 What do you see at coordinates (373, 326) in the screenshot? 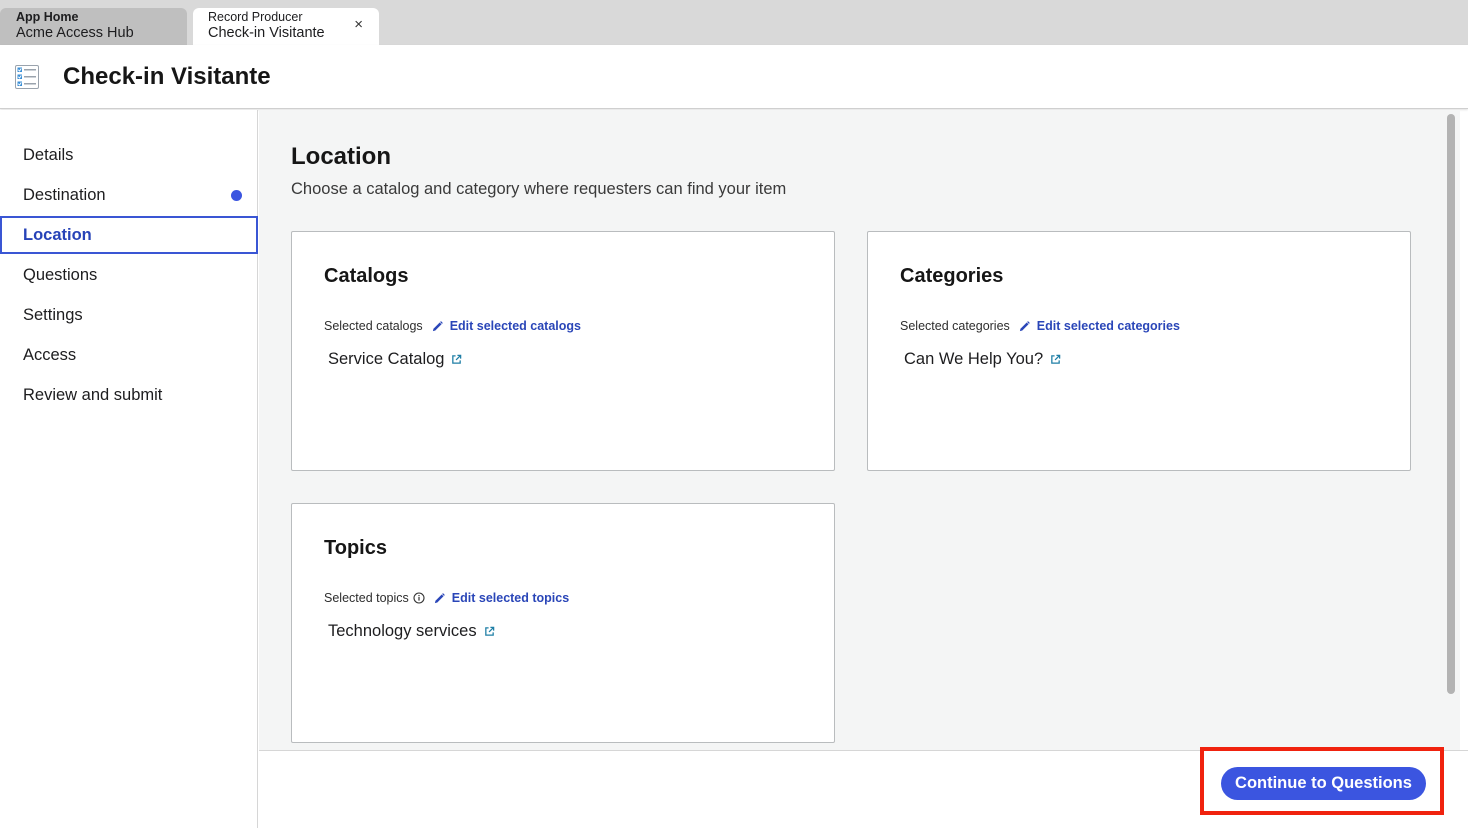
I see `card-label: Selected catalogs` at bounding box center [373, 326].